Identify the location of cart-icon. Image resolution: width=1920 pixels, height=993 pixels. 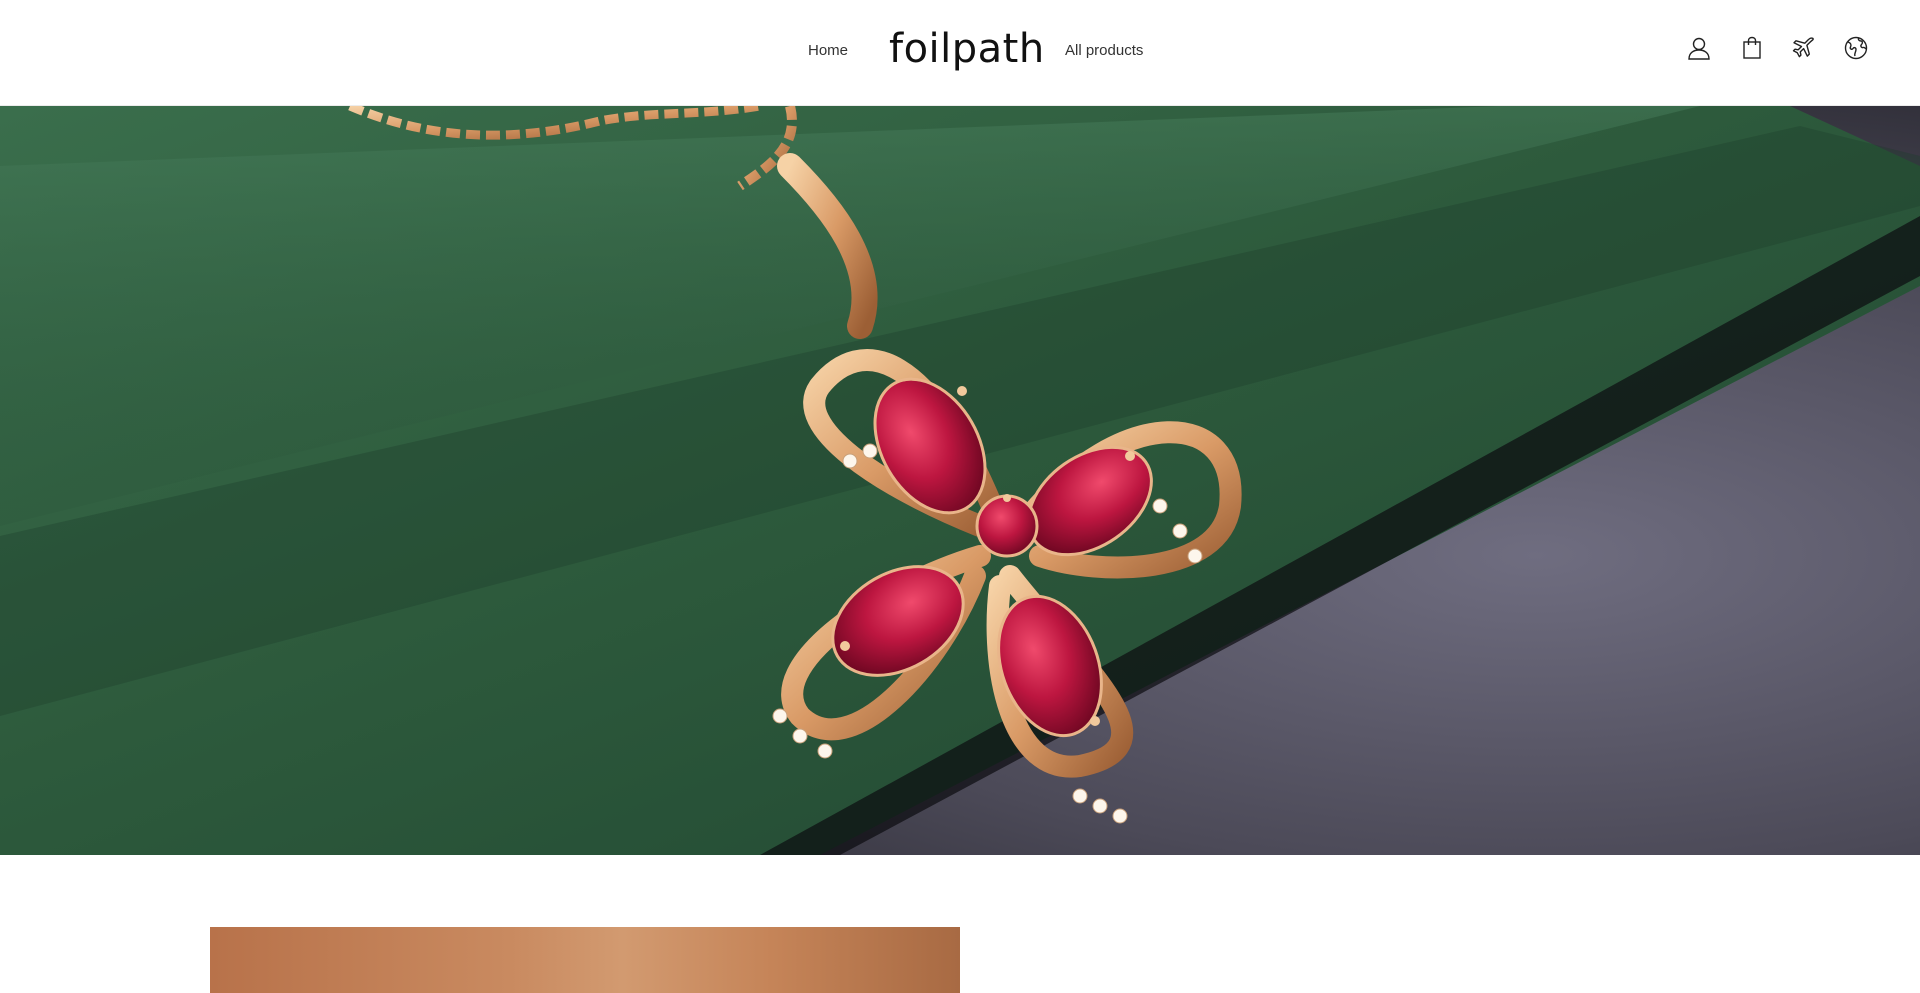
(1752, 48).